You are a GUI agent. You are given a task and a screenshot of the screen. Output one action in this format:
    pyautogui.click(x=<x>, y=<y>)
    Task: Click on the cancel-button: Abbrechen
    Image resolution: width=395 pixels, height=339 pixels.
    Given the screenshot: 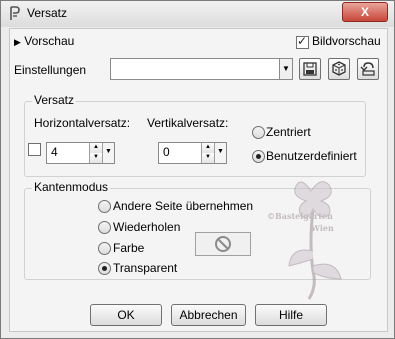 What is the action you would take?
    pyautogui.click(x=208, y=315)
    